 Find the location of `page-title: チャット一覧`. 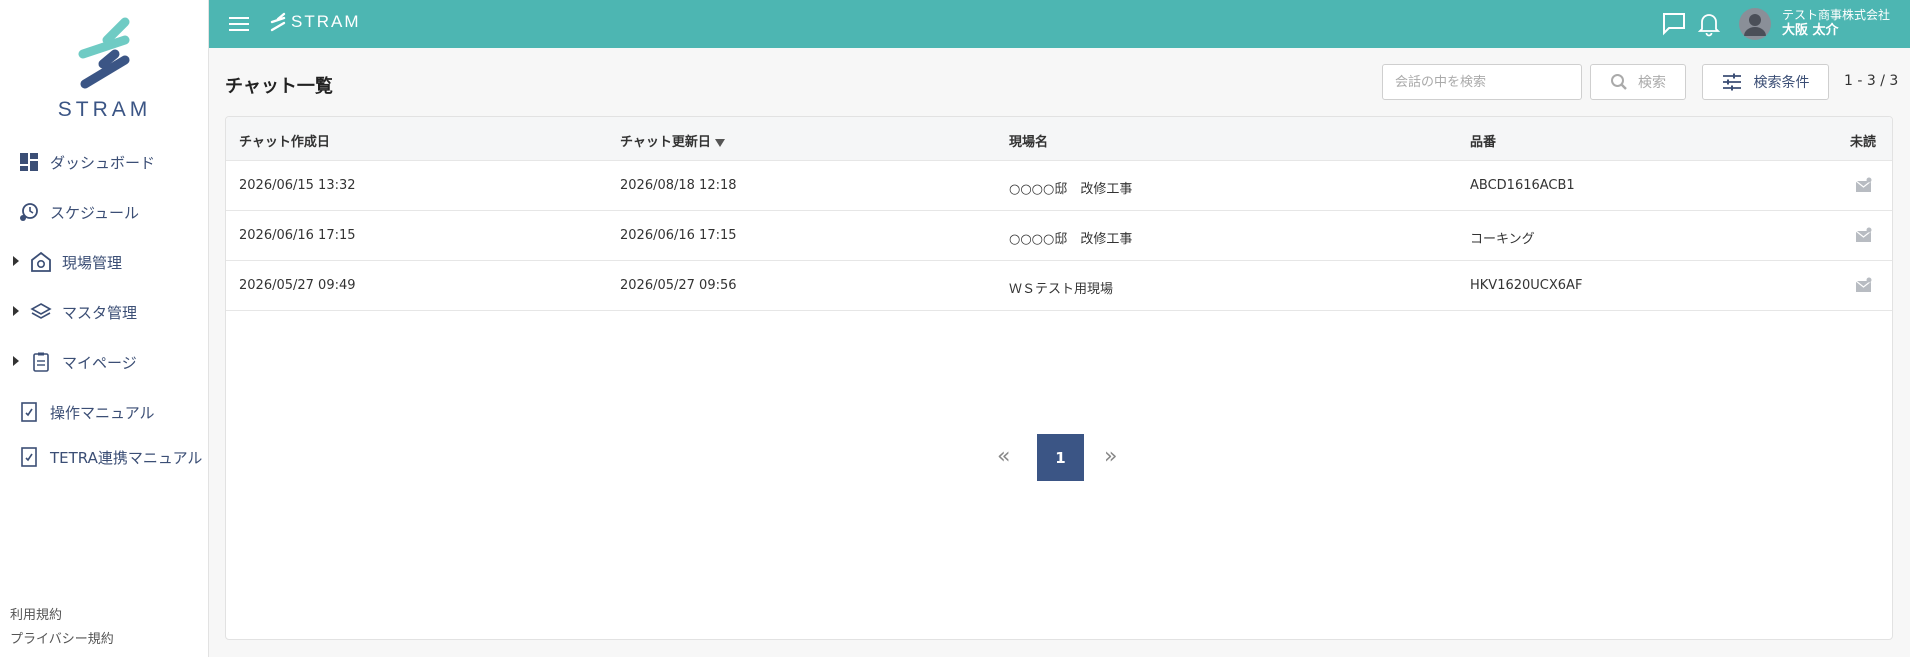

page-title: チャット一覧 is located at coordinates (279, 86).